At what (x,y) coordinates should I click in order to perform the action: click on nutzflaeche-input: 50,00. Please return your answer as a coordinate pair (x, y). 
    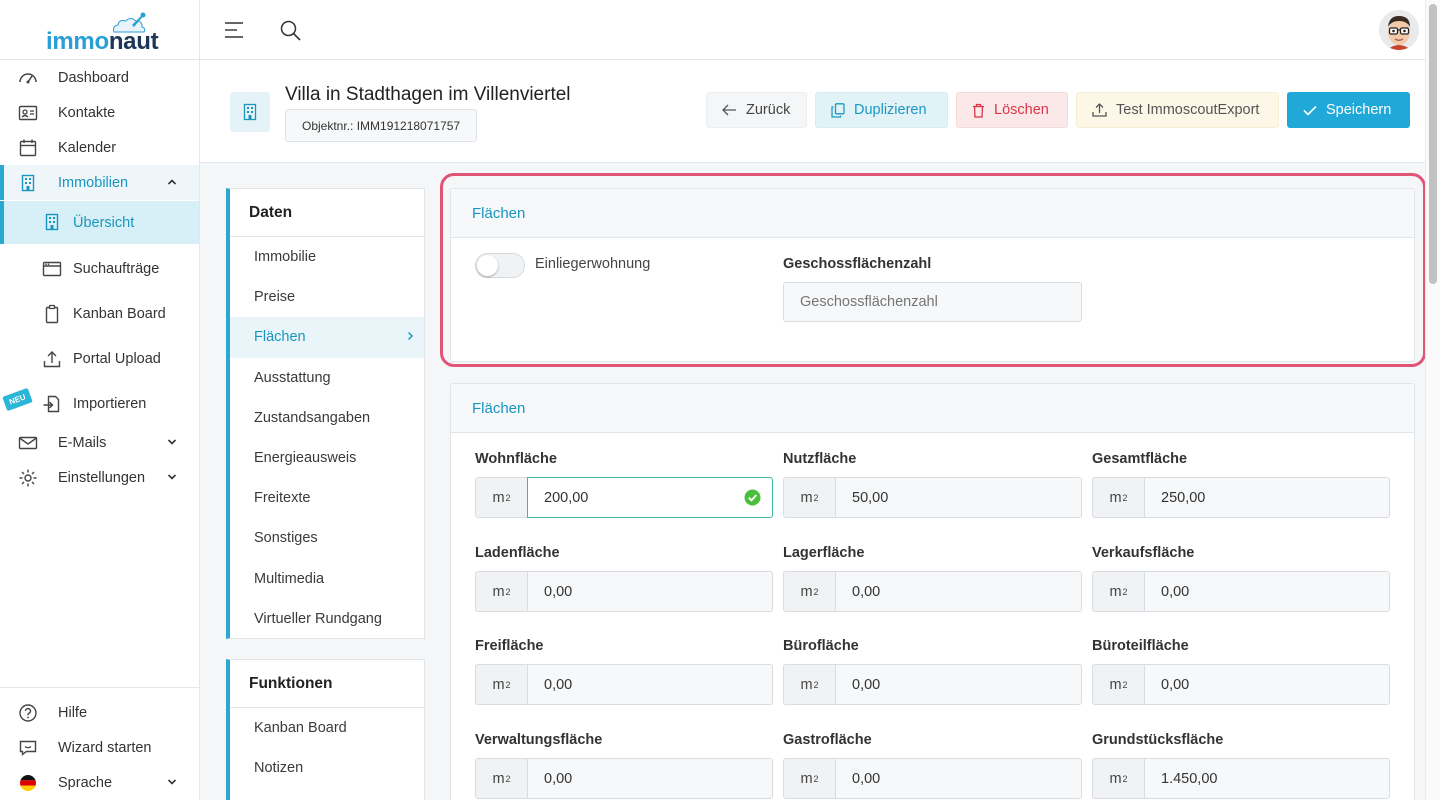
    Looking at the image, I should click on (958, 497).